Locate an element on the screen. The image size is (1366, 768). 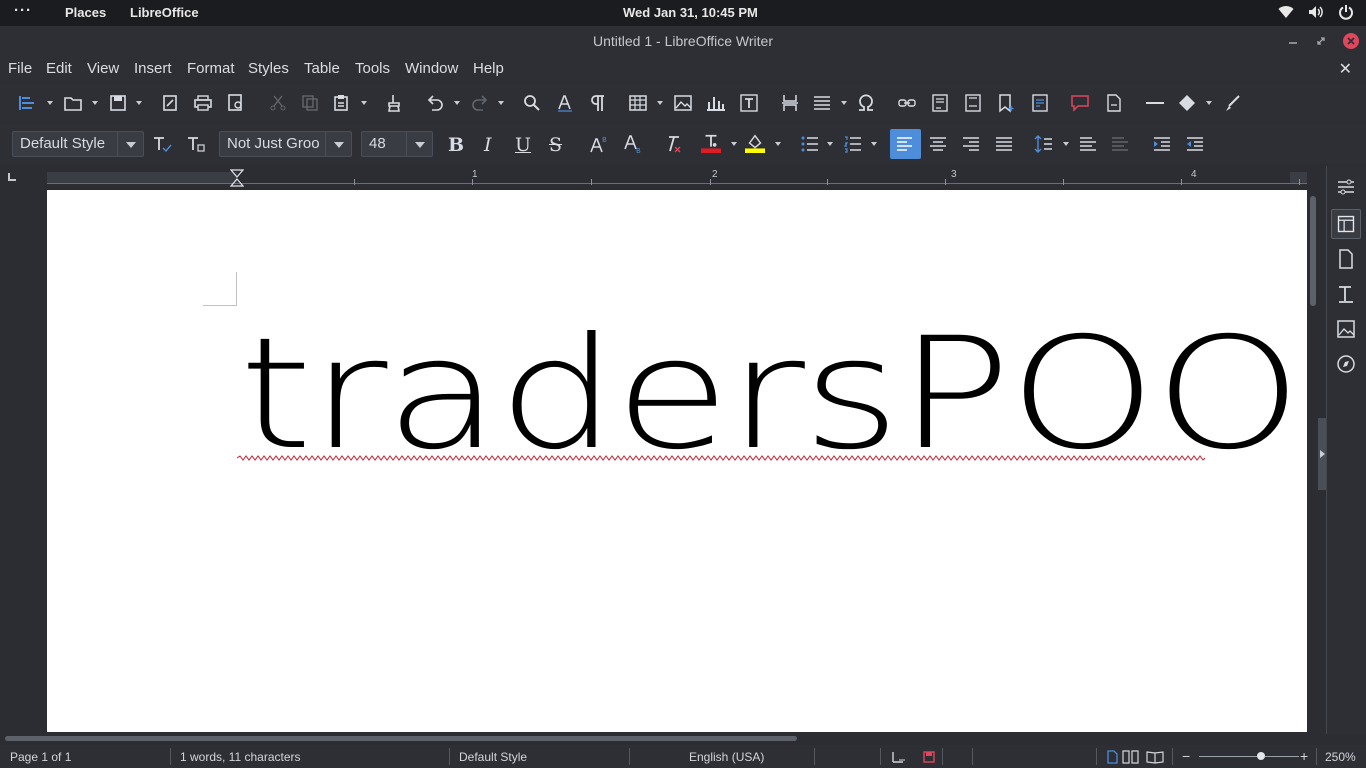
align-center-icon is located at coordinates (938, 144).